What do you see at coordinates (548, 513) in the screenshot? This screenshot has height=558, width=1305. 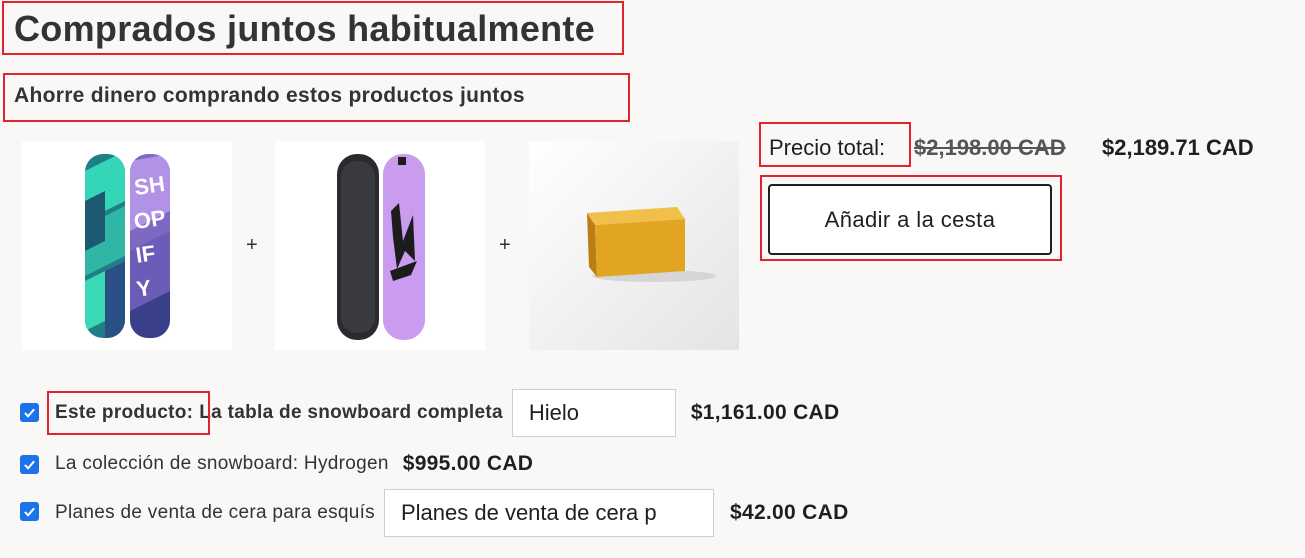 I see `variant-select-product-3: Planes de venta de cera p` at bounding box center [548, 513].